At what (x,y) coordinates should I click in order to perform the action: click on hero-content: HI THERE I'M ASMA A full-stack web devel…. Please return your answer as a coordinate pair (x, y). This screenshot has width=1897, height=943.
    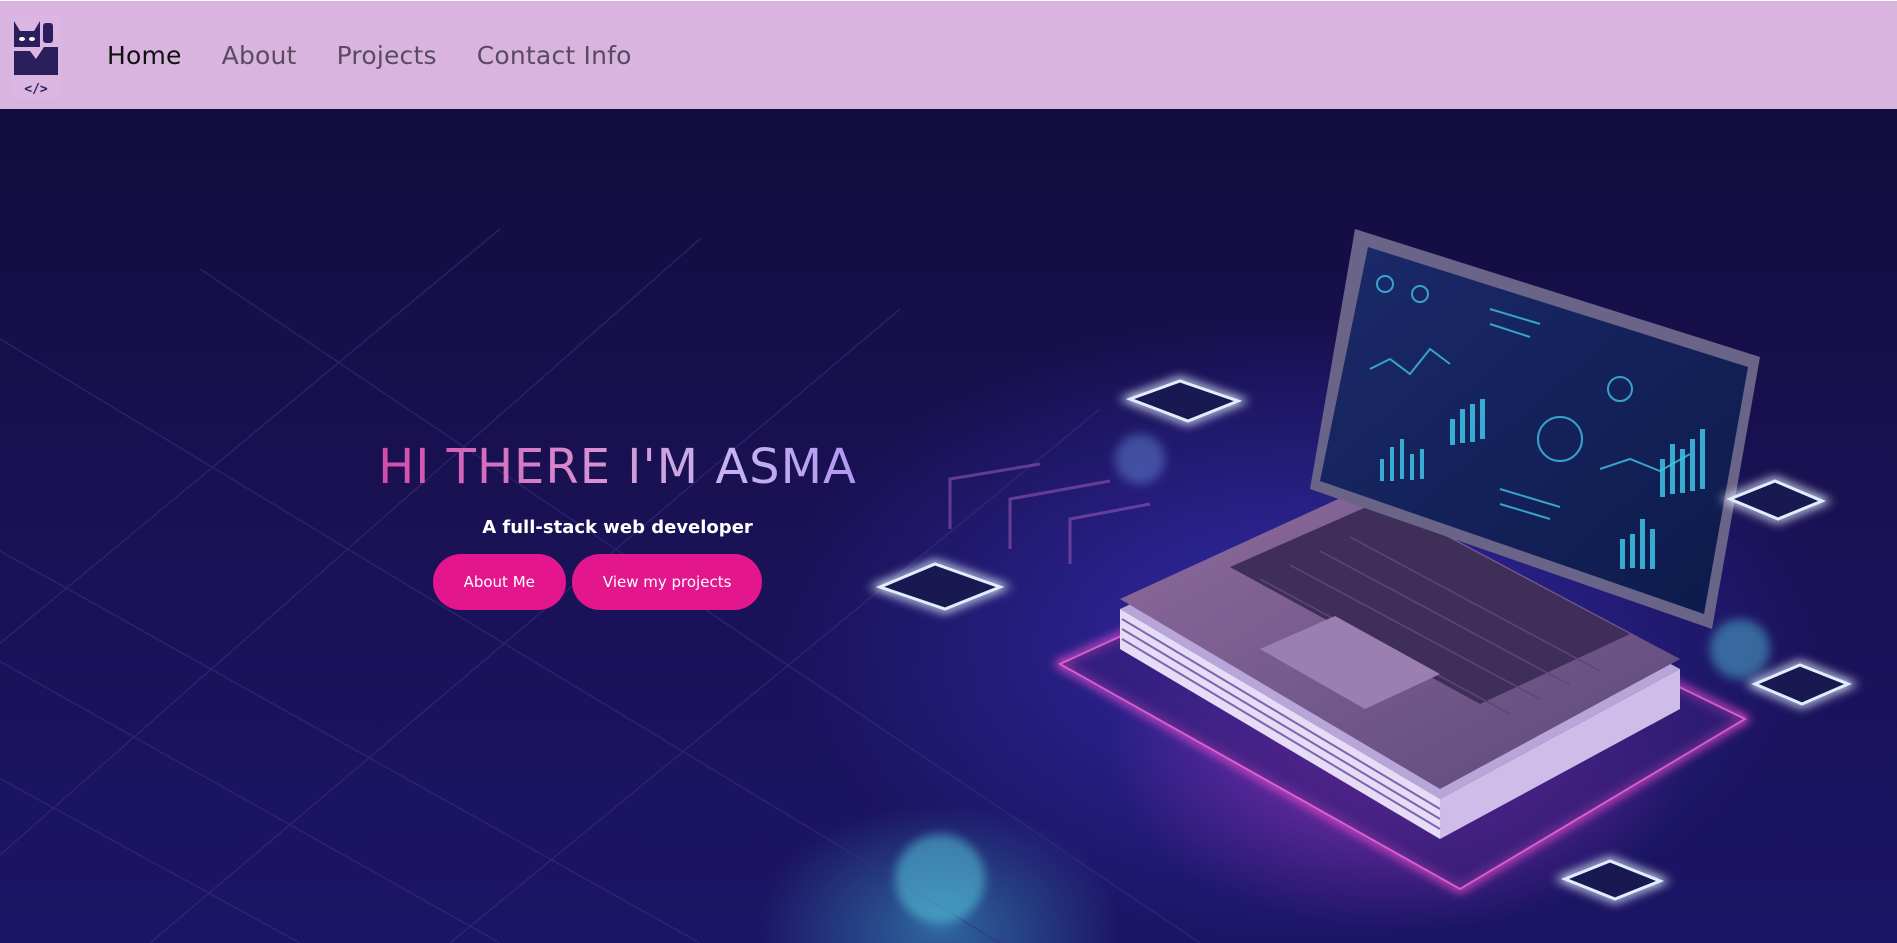
    Looking at the image, I should click on (617, 524).